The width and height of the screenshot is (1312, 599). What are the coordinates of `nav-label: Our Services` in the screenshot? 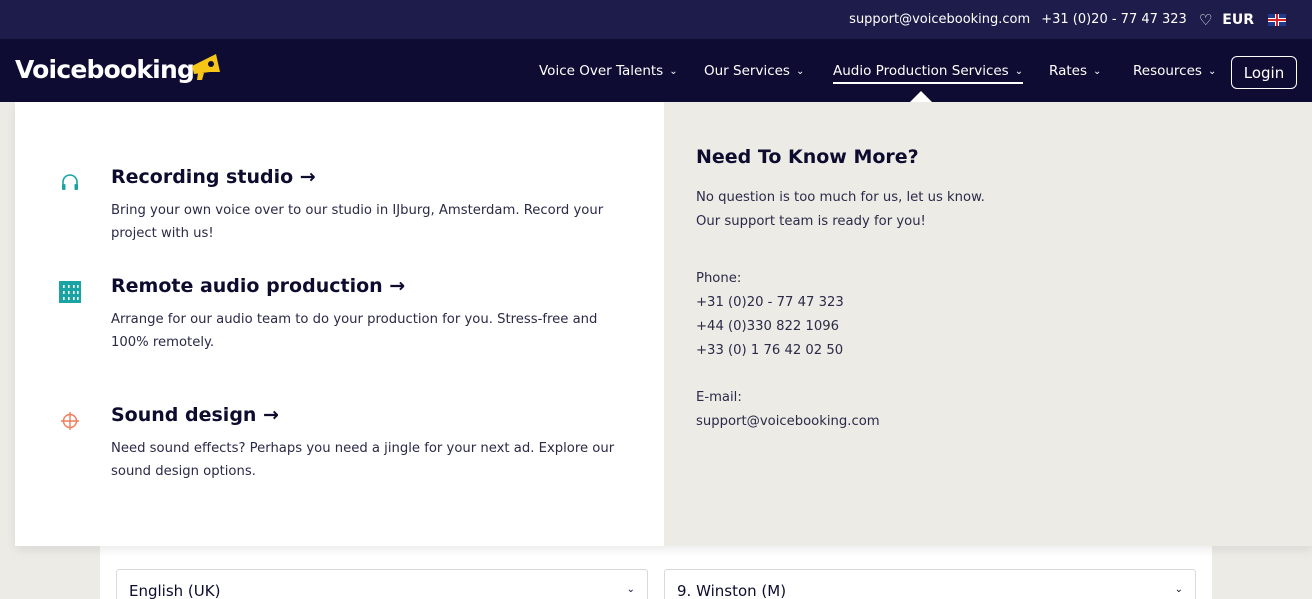 It's located at (747, 71).